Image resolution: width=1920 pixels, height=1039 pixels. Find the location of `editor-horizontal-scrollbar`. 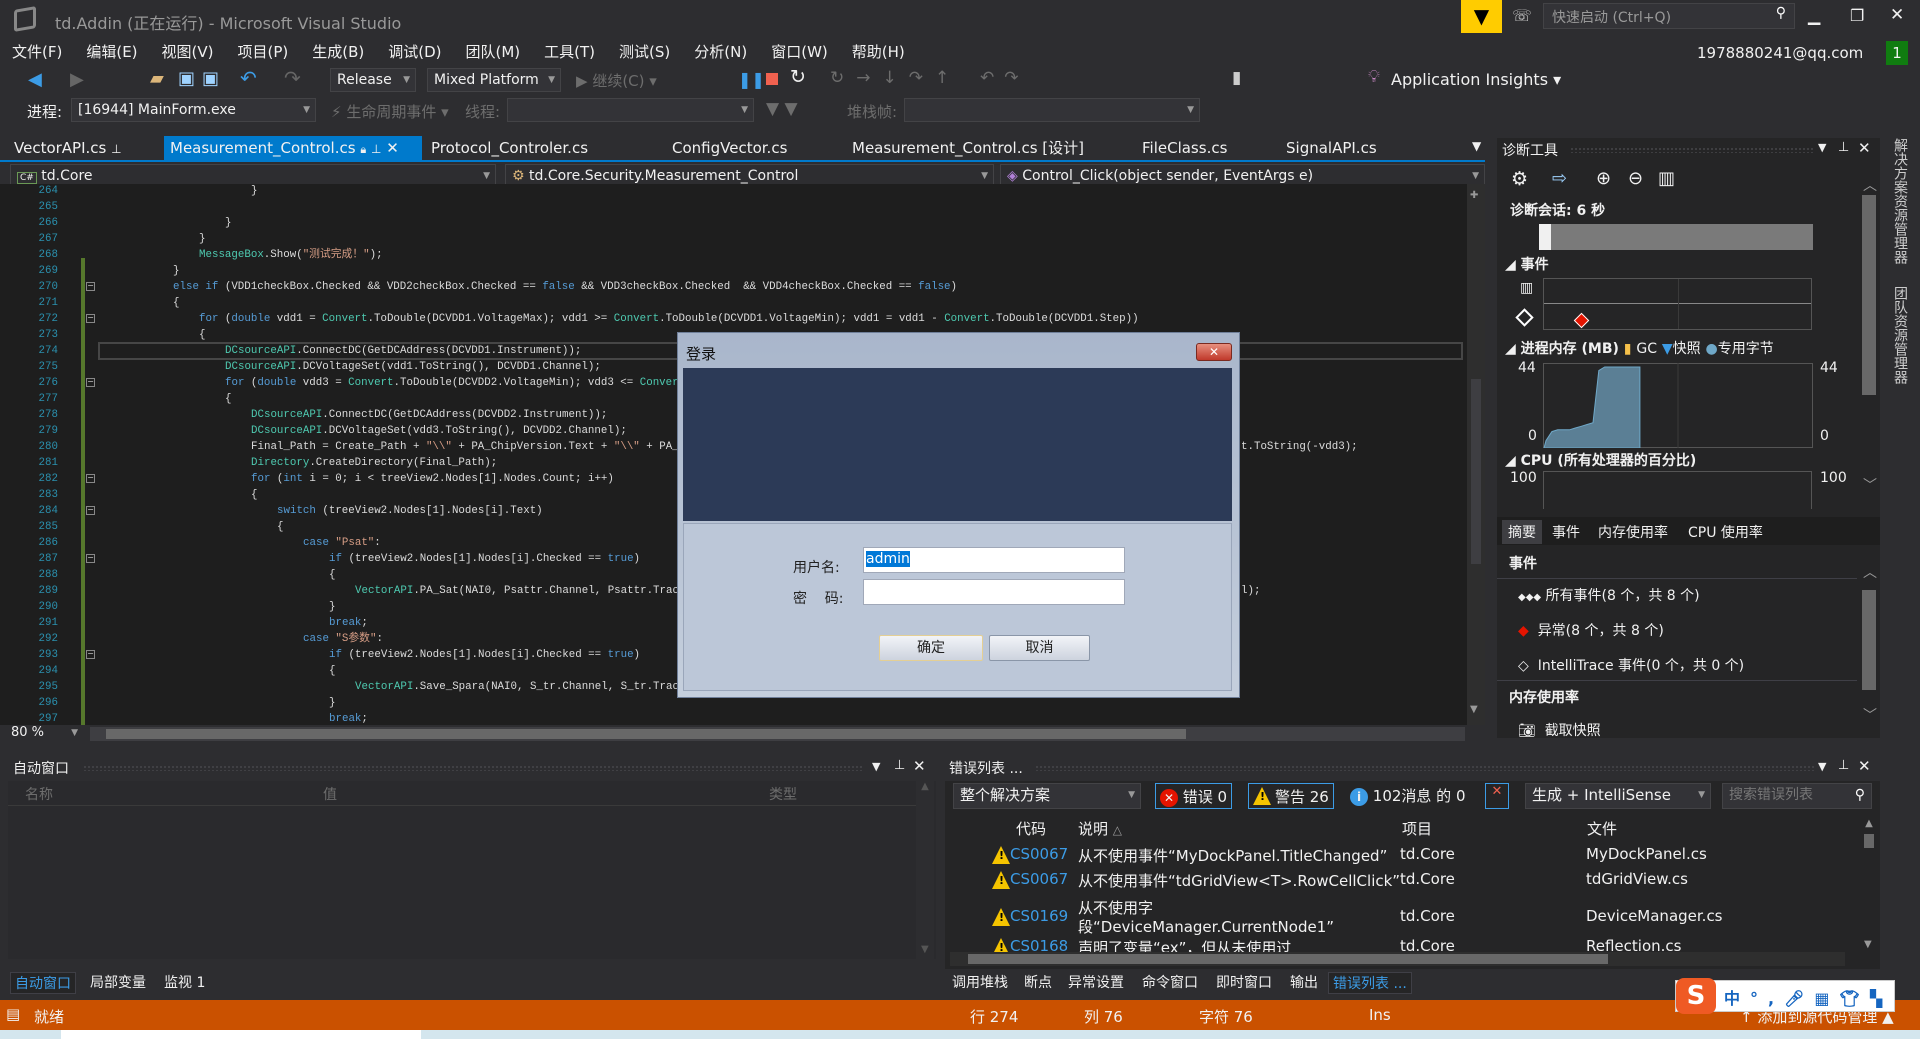

editor-horizontal-scrollbar is located at coordinates (777, 734).